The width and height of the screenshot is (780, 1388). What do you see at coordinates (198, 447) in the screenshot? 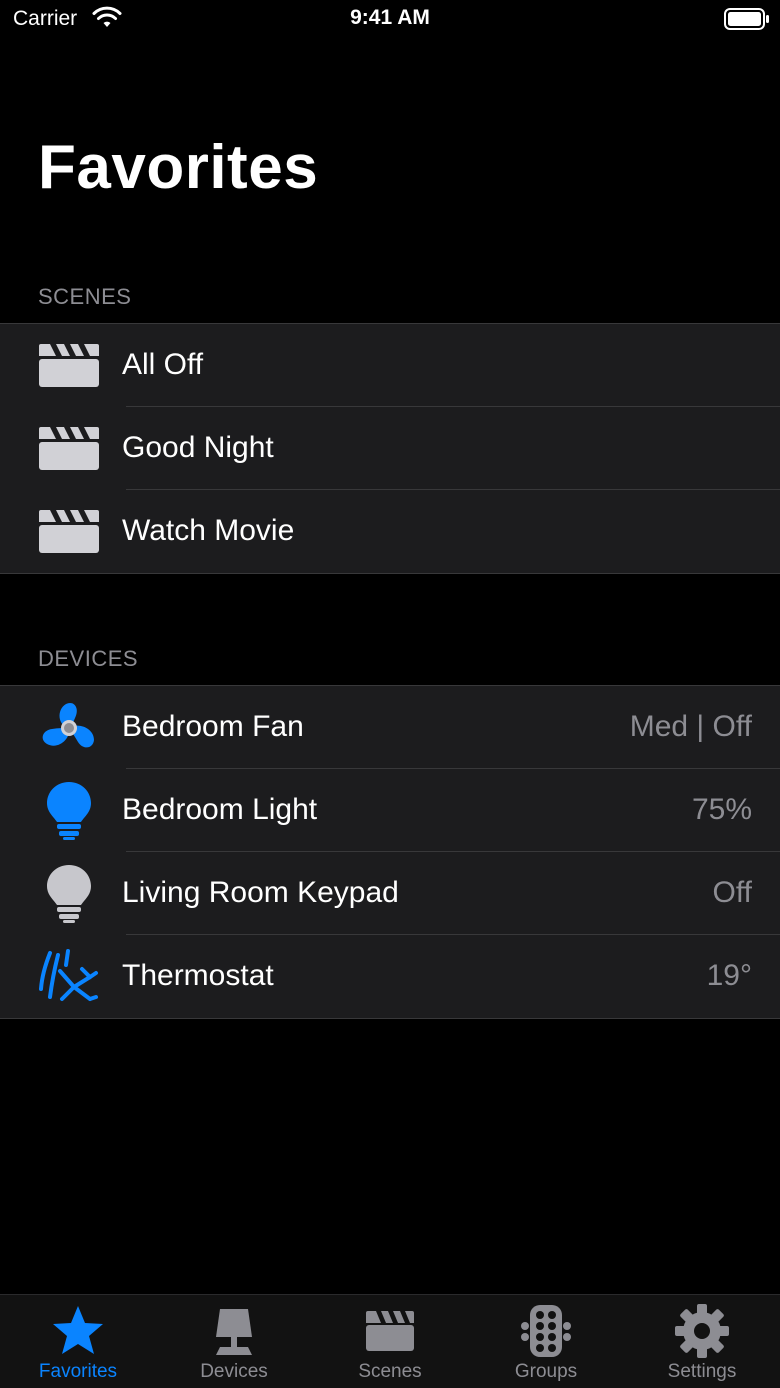
I see `scene-label: Good Night` at bounding box center [198, 447].